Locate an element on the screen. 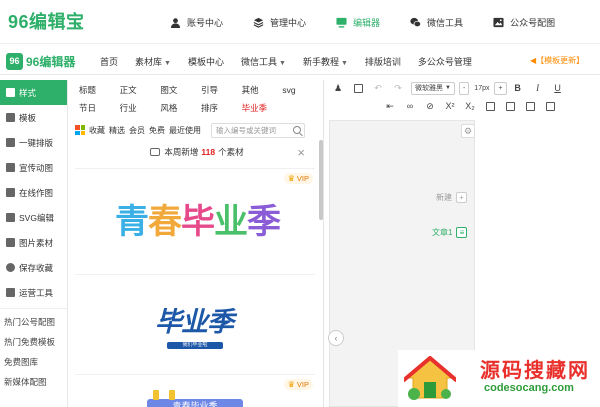  site-logo: 96编辑宝 is located at coordinates (46, 21).